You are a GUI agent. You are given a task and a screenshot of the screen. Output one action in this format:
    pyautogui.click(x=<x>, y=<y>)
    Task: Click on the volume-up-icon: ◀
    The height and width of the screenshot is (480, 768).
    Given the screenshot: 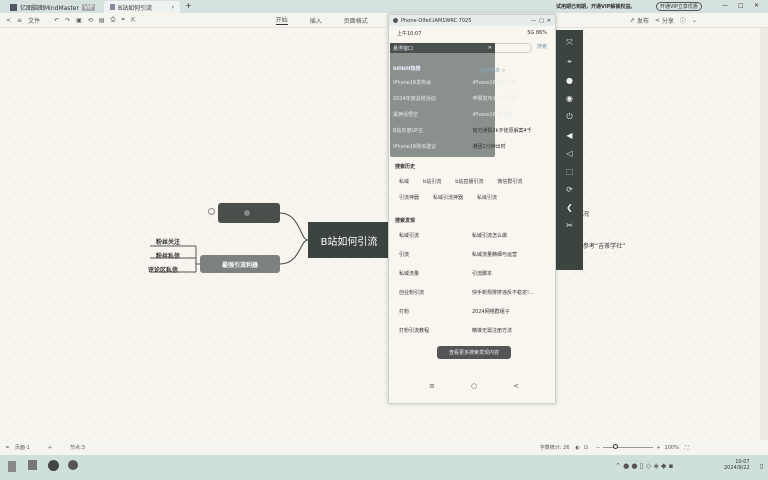 What is the action you would take?
    pyautogui.click(x=569, y=135)
    